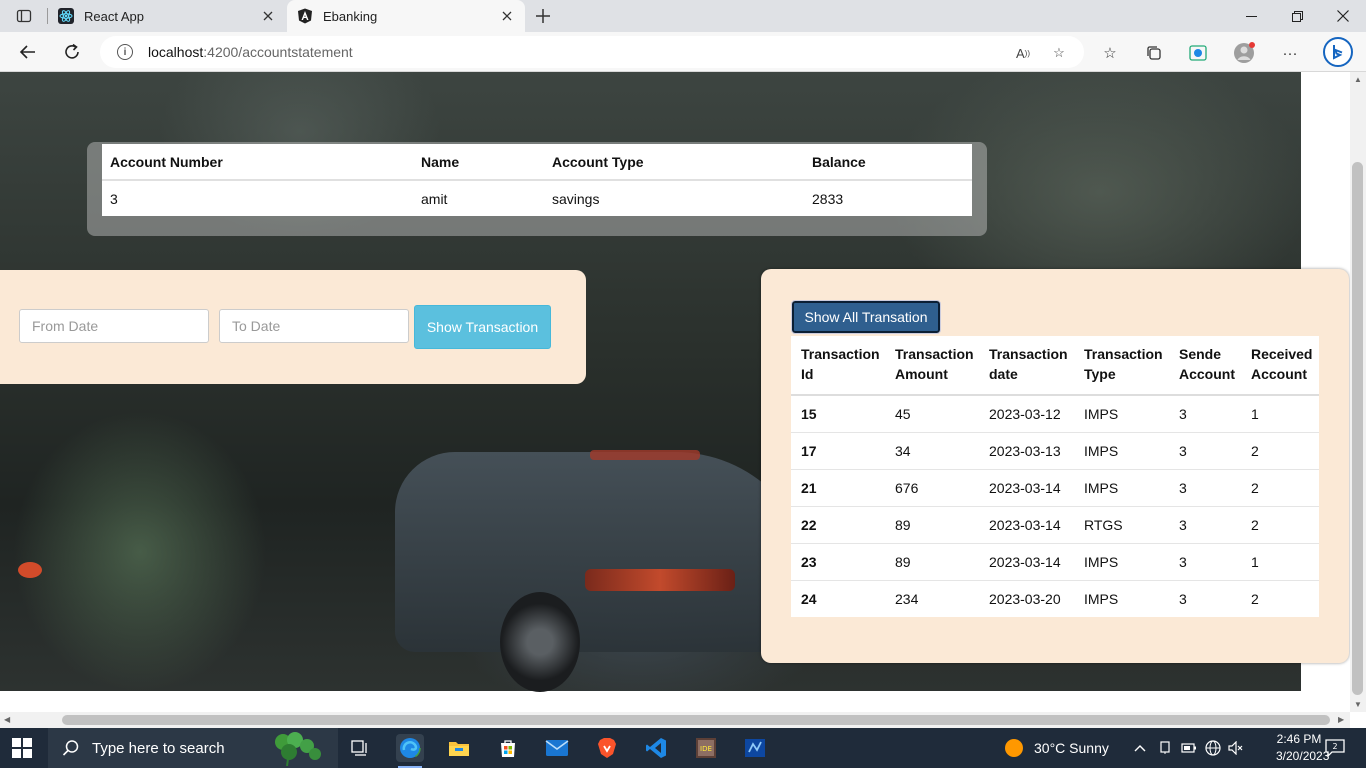 This screenshot has height=768, width=1366. What do you see at coordinates (656, 748) in the screenshot?
I see `vscode-icon` at bounding box center [656, 748].